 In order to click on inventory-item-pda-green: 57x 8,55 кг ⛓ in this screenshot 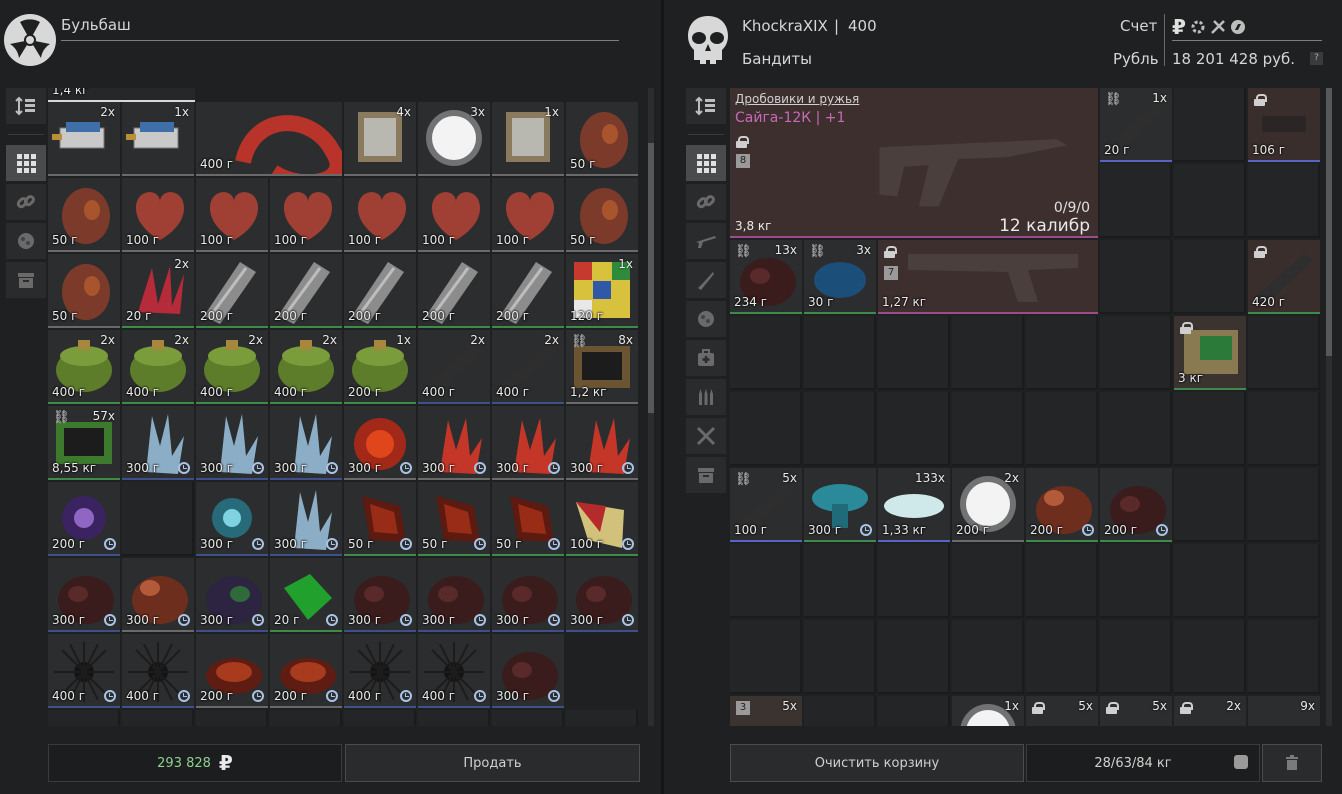, I will do `click(84, 443)`.